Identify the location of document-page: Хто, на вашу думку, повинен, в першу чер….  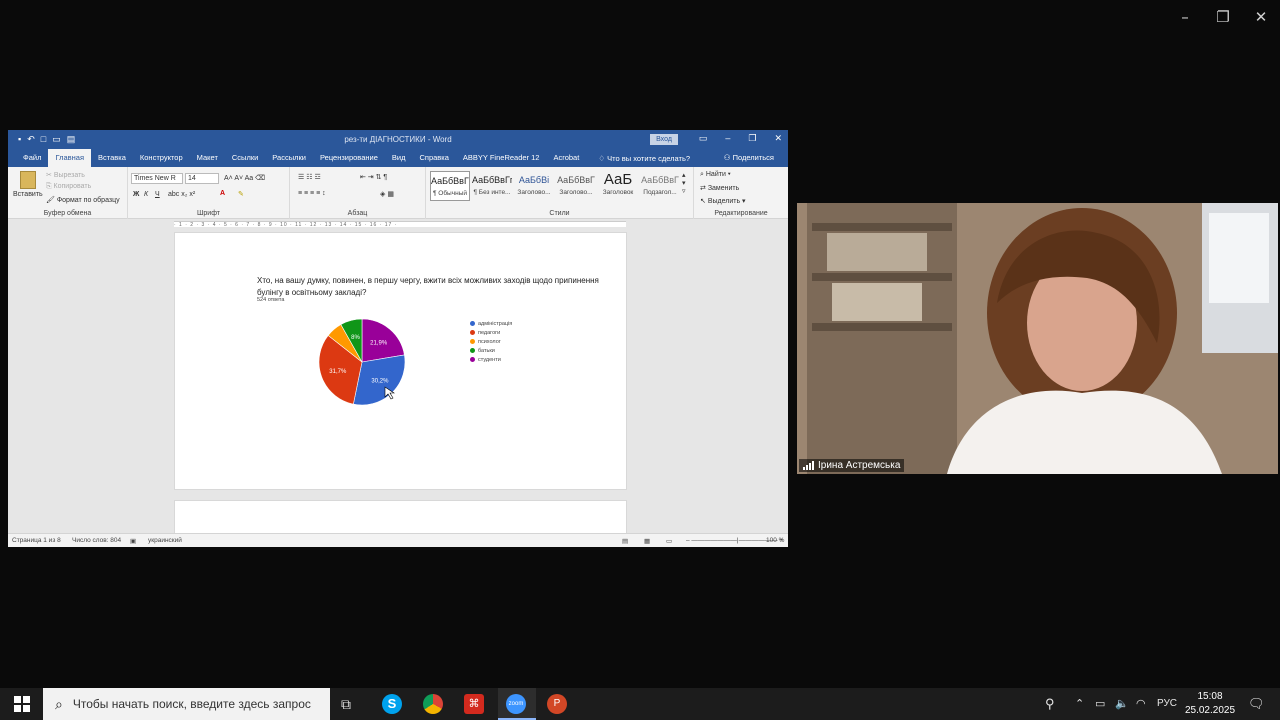
(400, 361).